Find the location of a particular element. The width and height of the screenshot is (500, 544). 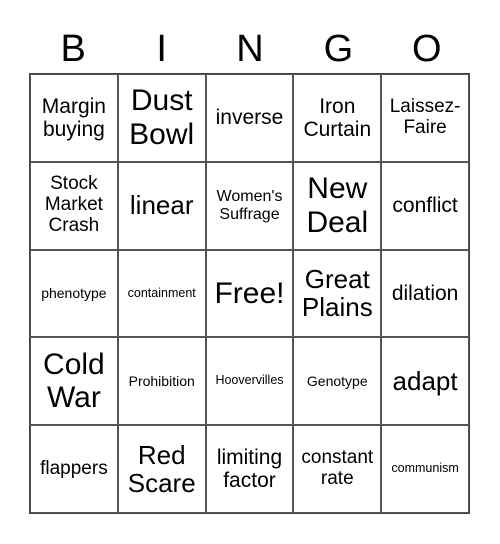

bingo-cell: phenotype is located at coordinates (74, 293).